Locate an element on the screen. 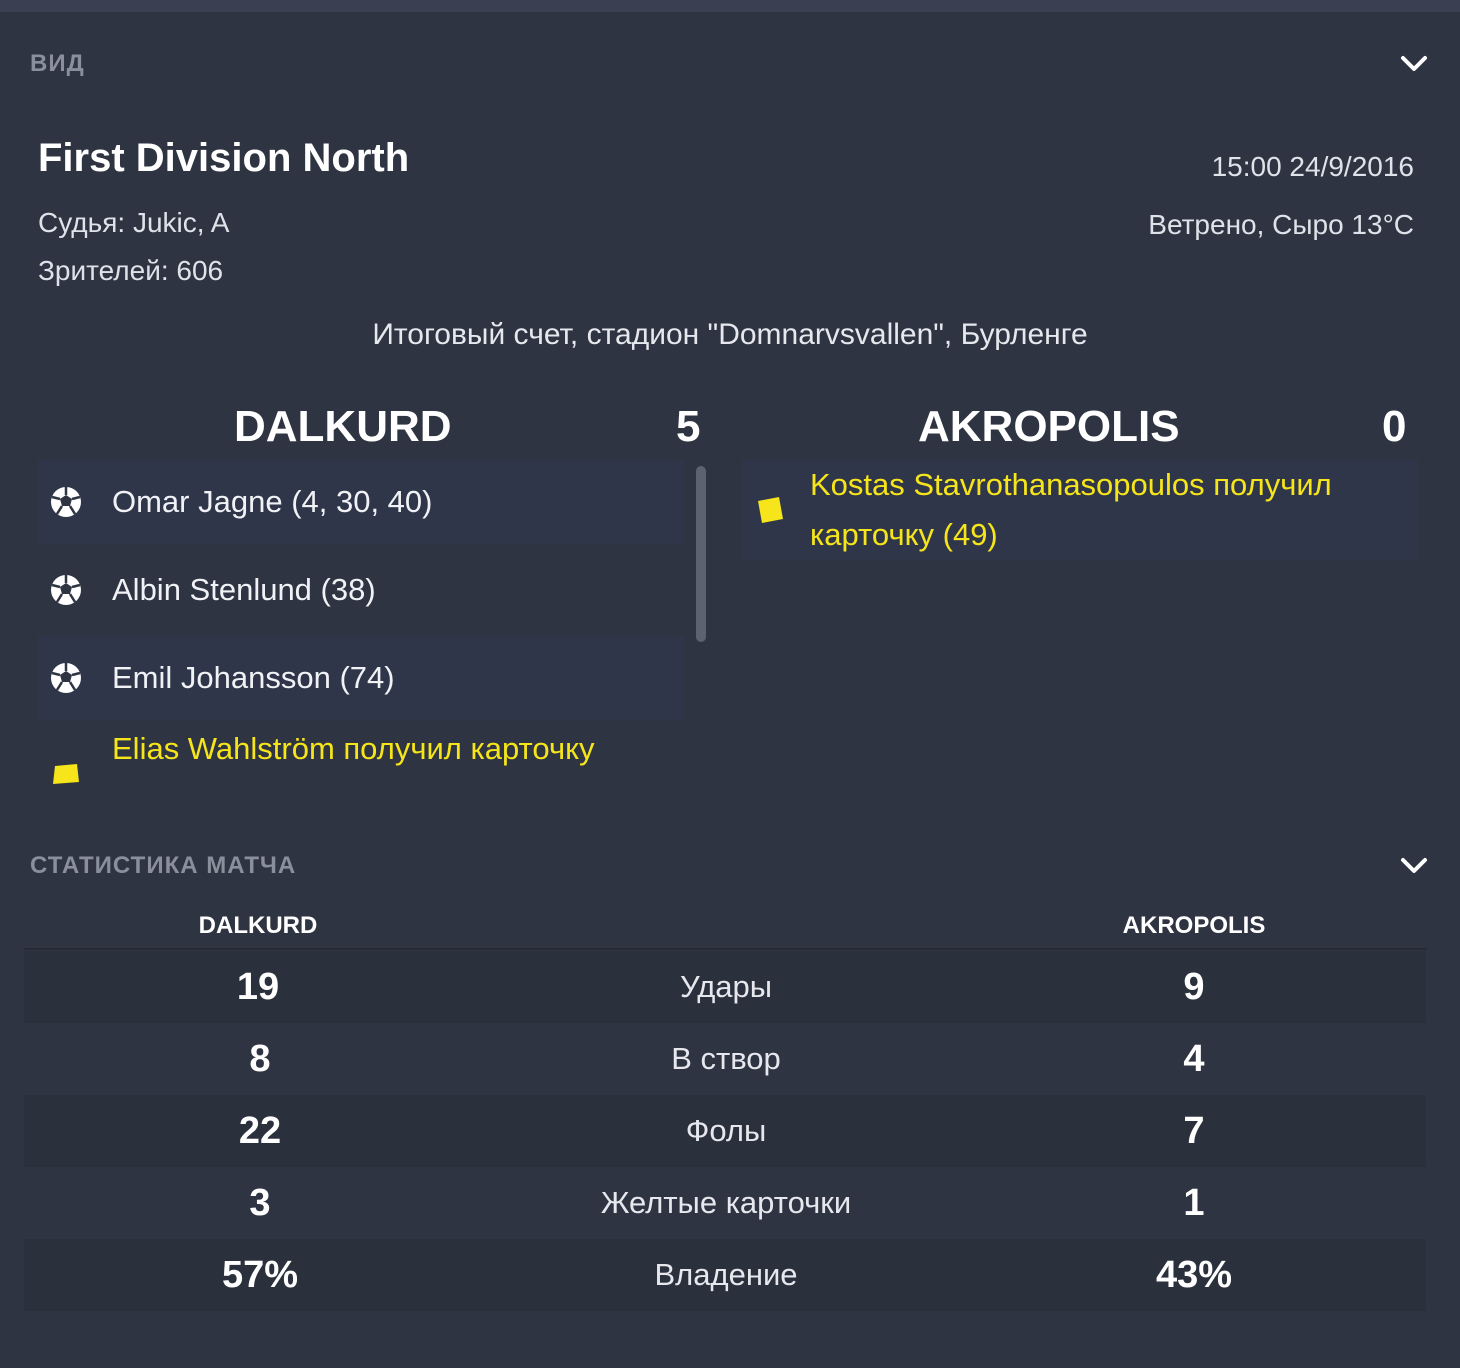 The image size is (1460, 1368). stat-home-value: 22 is located at coordinates (260, 1130).